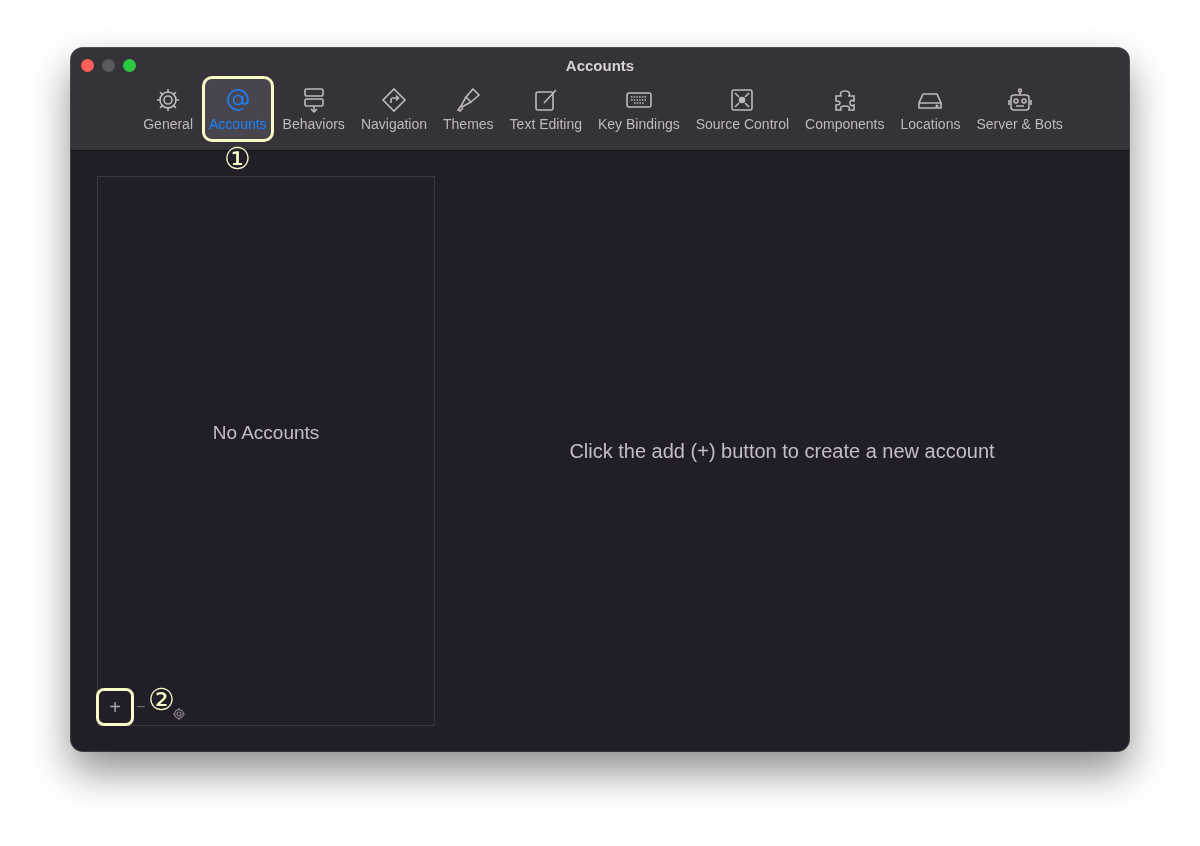  Describe the element at coordinates (161, 700) in the screenshot. I see `callout-number: ②` at that location.